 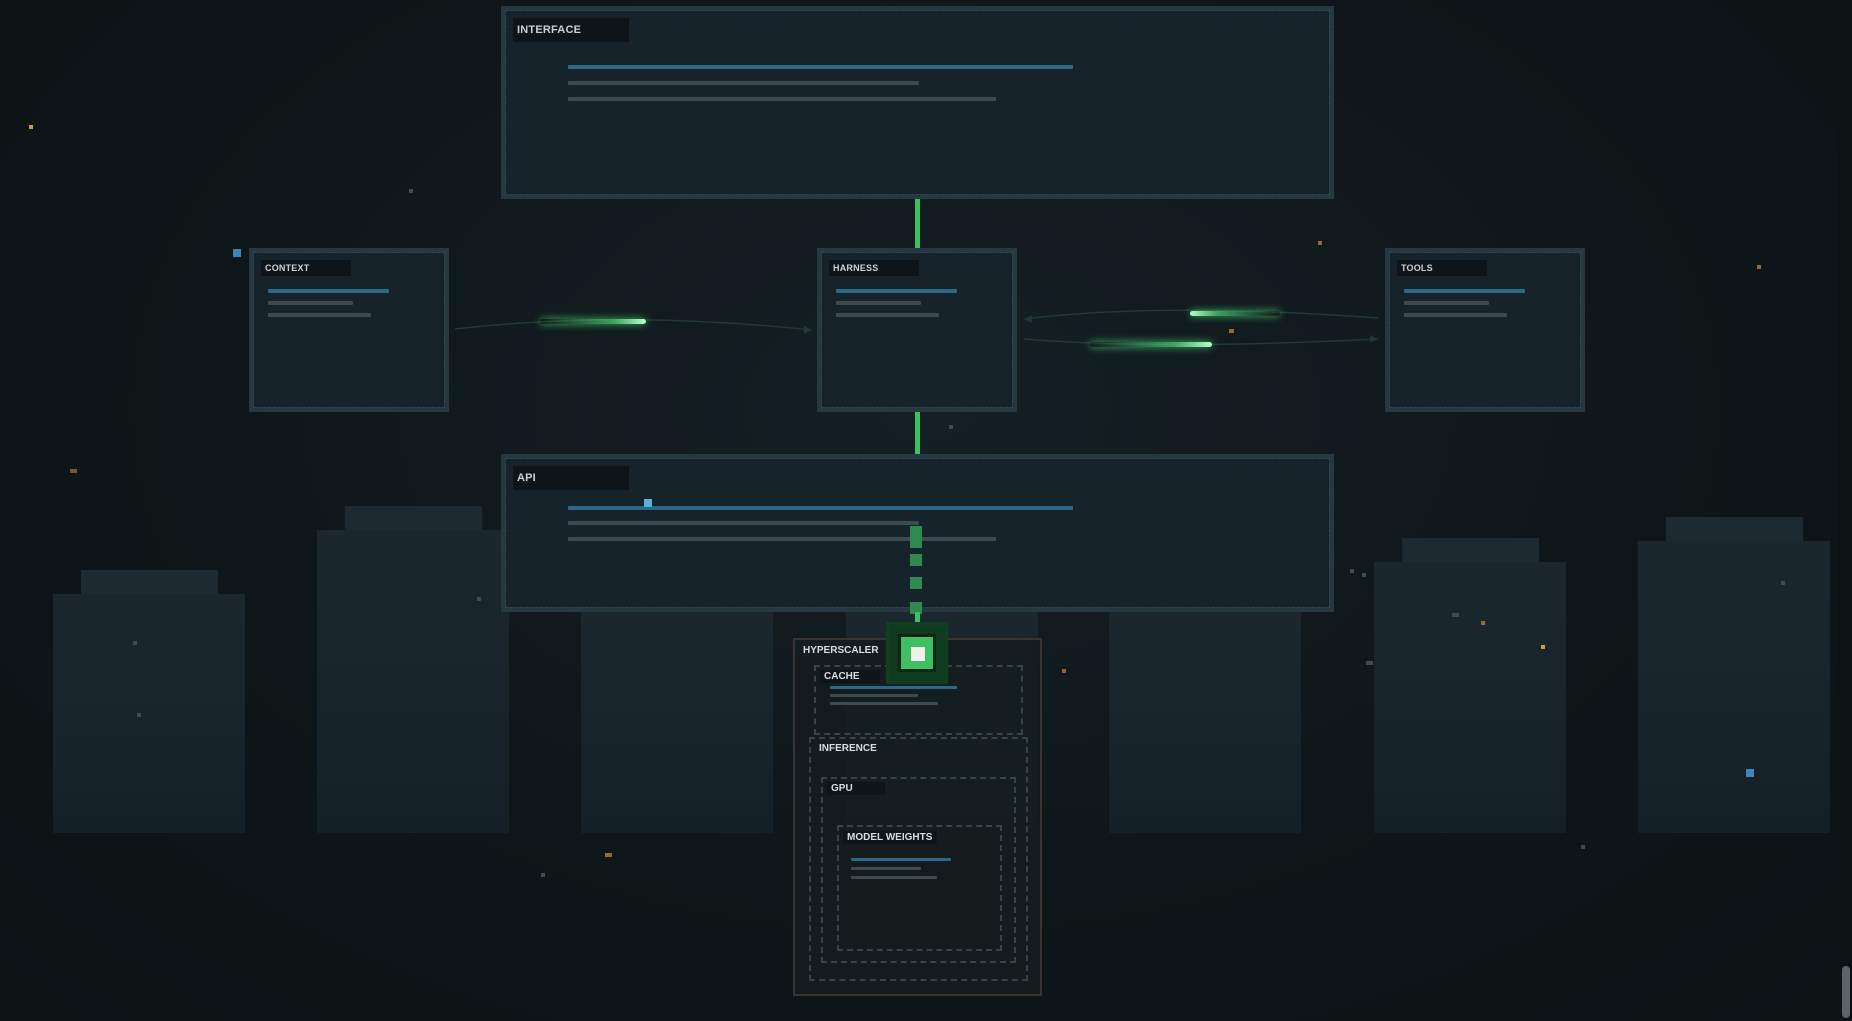 What do you see at coordinates (1442, 268) in the screenshot?
I see `panel-title: TOOLS` at bounding box center [1442, 268].